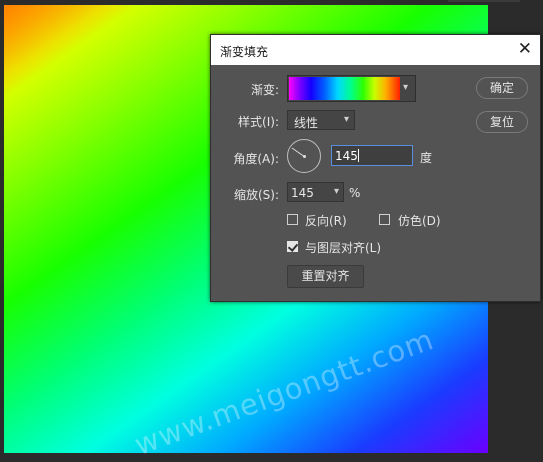 The width and height of the screenshot is (543, 462). Describe the element at coordinates (315, 192) in the screenshot. I see `scale-input: 145 ▾` at that location.